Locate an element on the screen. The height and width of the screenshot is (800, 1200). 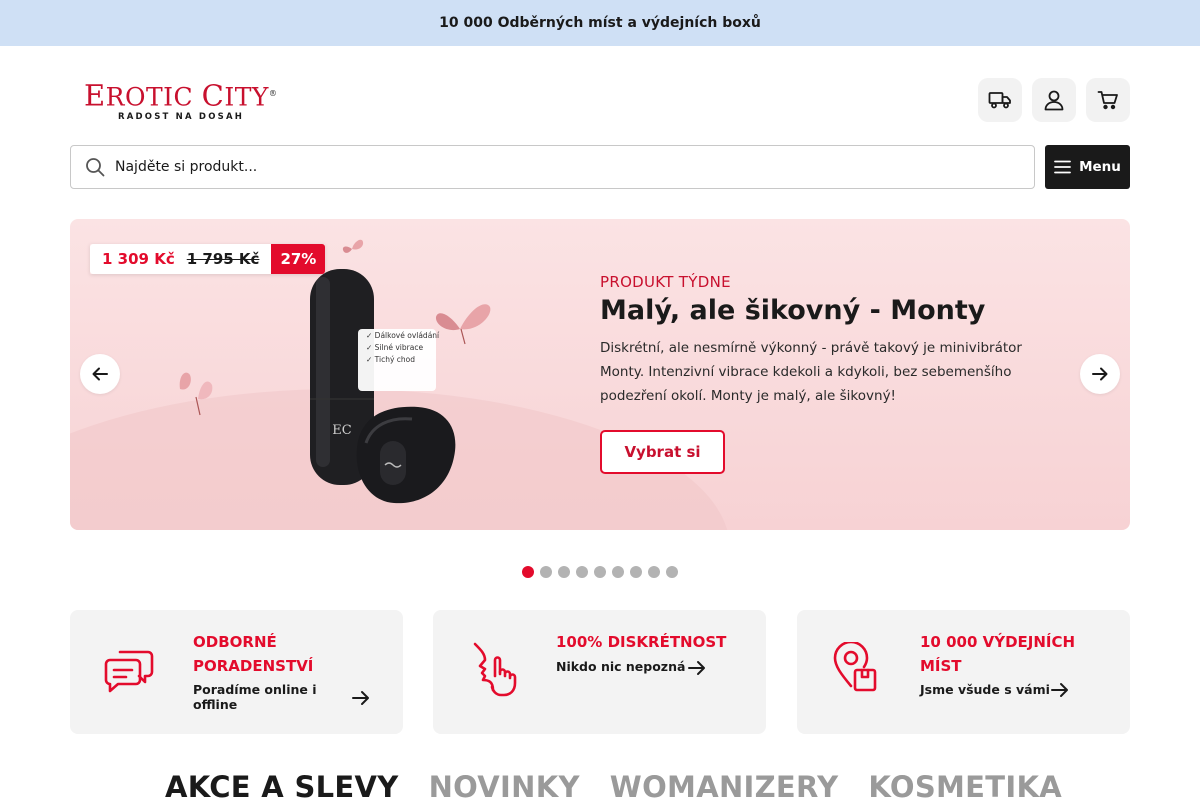
delivery-button is located at coordinates (1000, 100).